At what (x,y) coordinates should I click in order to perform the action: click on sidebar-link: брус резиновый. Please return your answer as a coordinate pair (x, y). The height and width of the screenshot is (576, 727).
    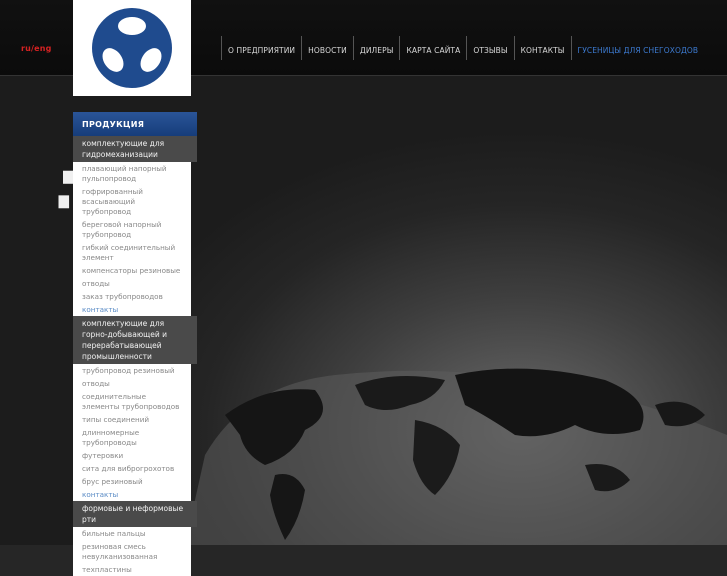
    Looking at the image, I should click on (132, 481).